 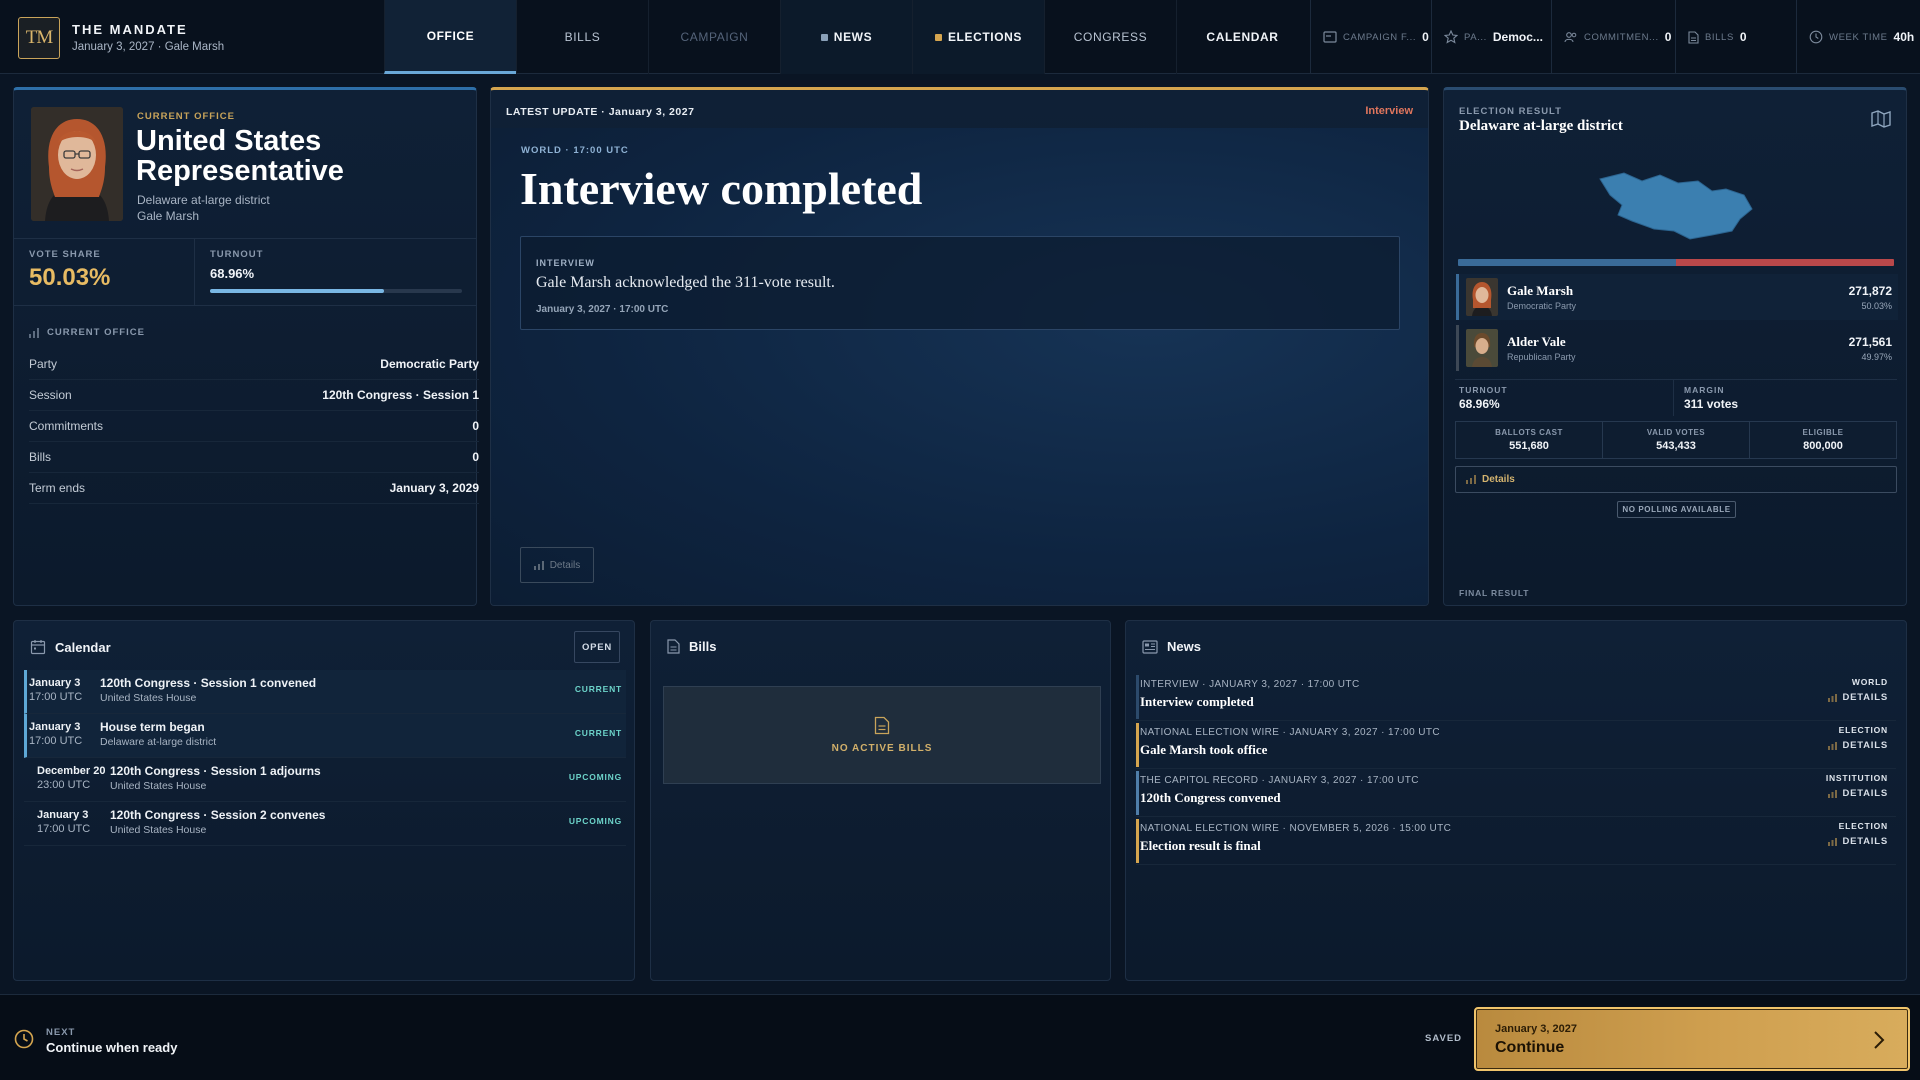 What do you see at coordinates (1184, 646) in the screenshot?
I see `news-title: News` at bounding box center [1184, 646].